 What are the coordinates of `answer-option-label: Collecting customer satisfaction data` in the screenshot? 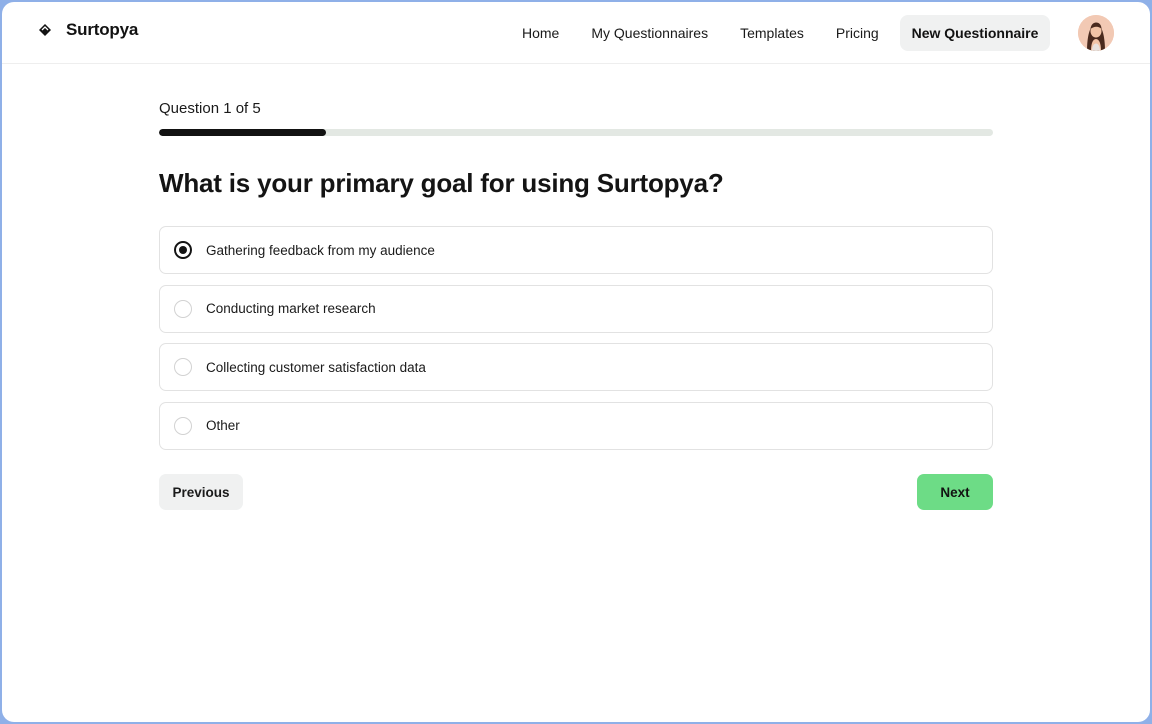 It's located at (316, 367).